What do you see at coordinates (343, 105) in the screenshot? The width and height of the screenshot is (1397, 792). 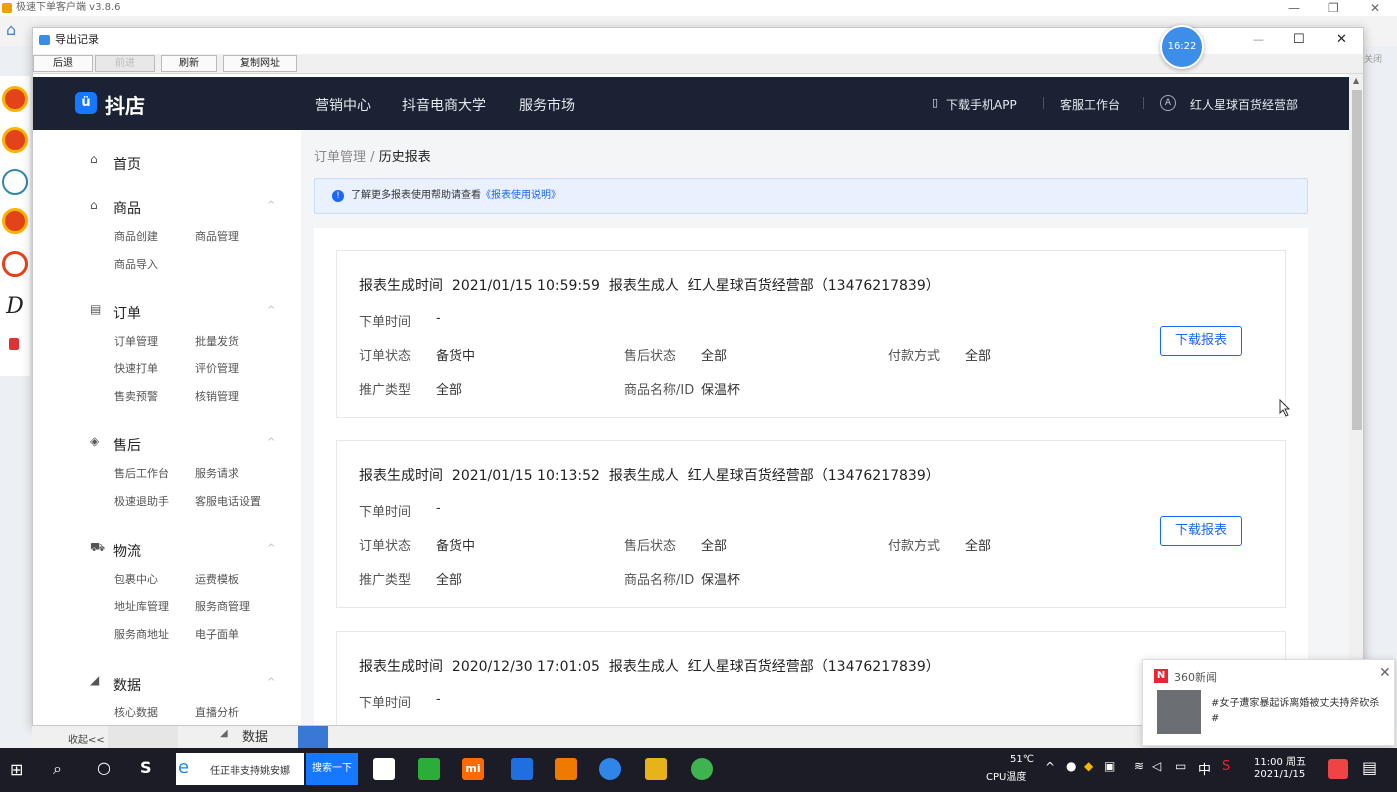 I see `nav-marketing: 营销中心` at bounding box center [343, 105].